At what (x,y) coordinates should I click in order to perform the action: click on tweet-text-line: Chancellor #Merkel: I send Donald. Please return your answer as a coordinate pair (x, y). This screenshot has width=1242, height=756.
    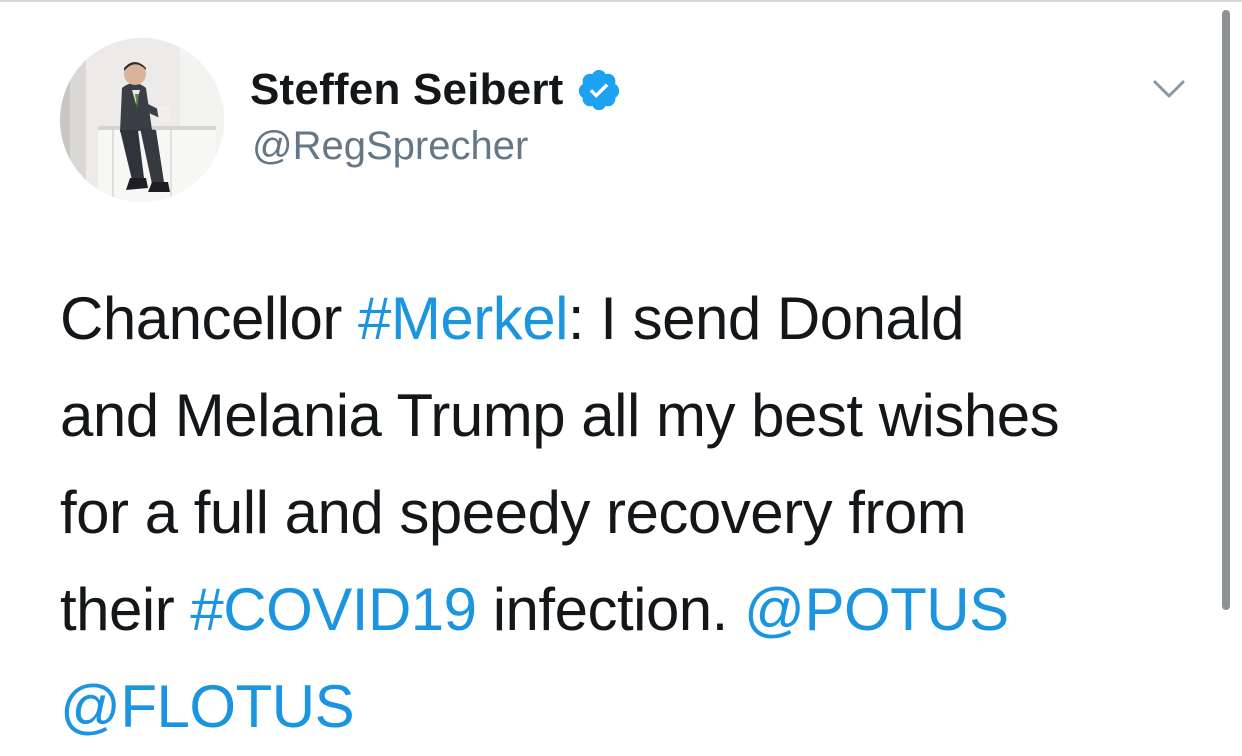
    Looking at the image, I should click on (630, 318).